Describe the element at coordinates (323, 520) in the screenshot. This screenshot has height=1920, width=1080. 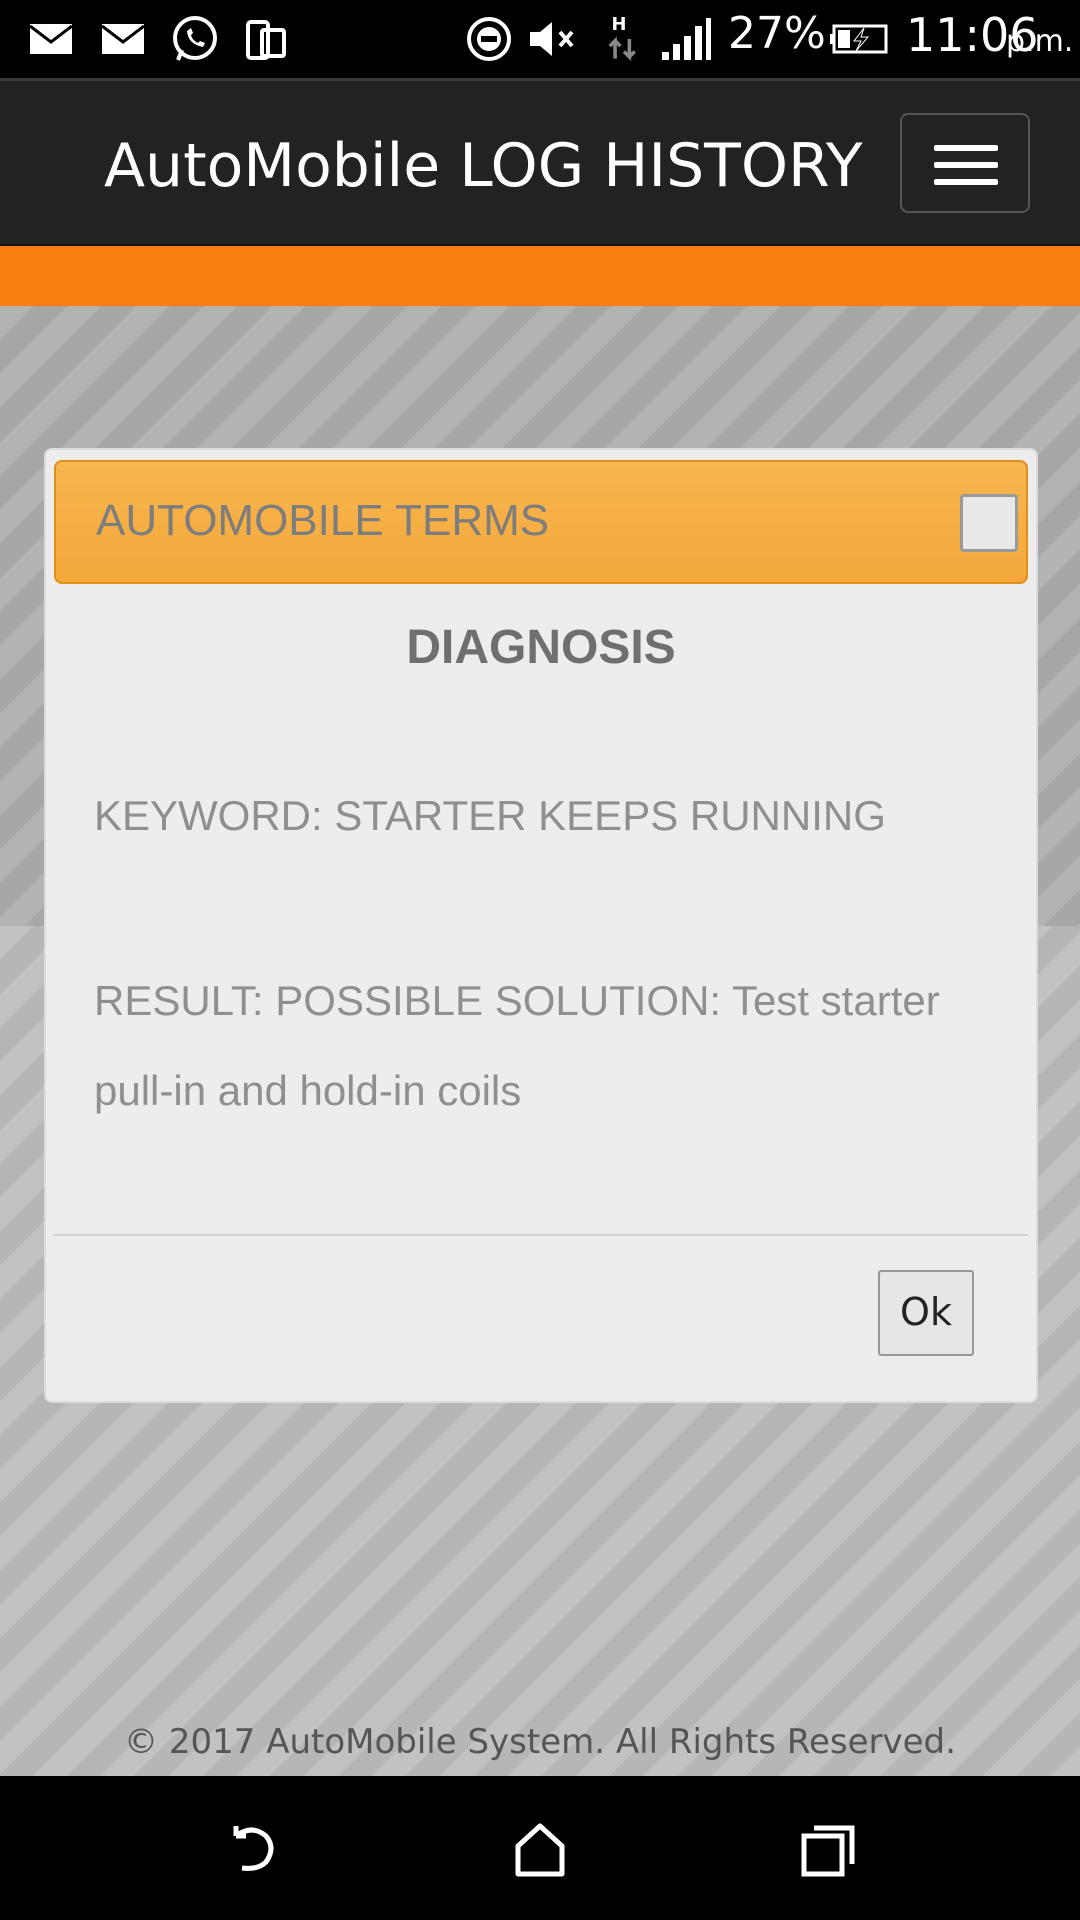
I see `dialog-header-title: AUTOMOBILE TERMS` at that location.